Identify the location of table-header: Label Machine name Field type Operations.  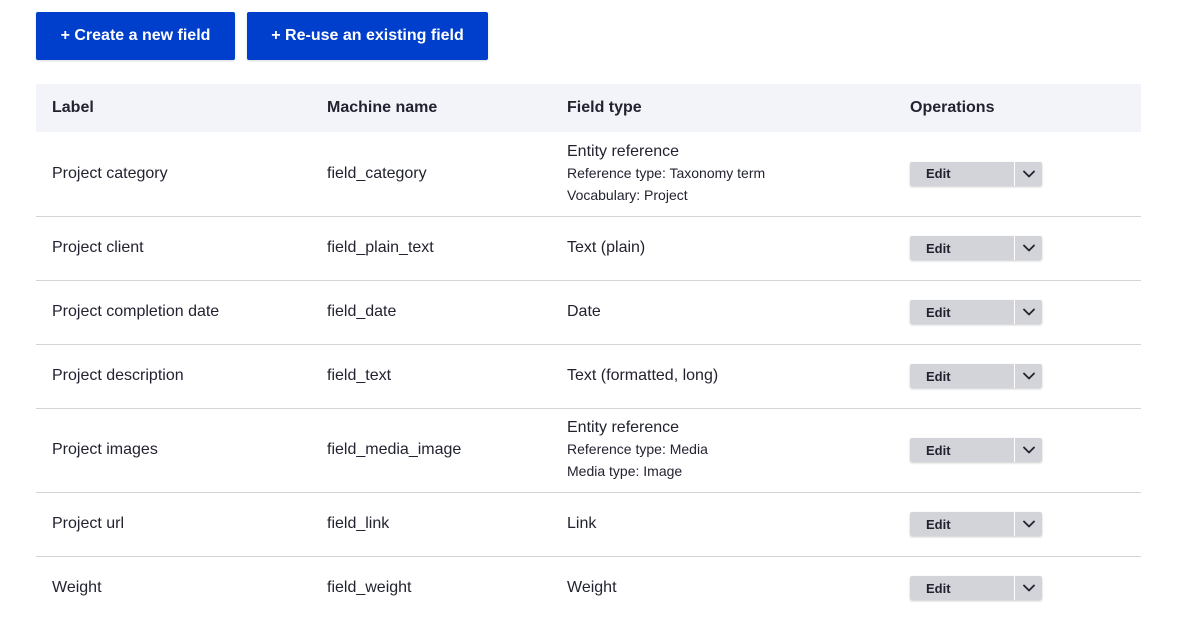
(588, 108).